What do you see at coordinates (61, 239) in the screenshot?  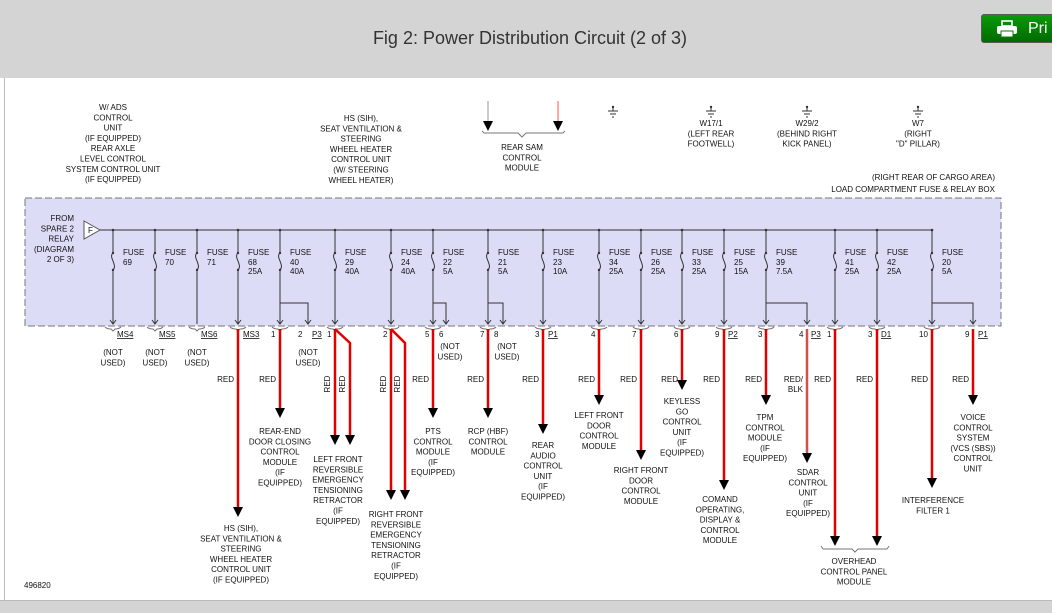 I see `source-label: RELAY` at bounding box center [61, 239].